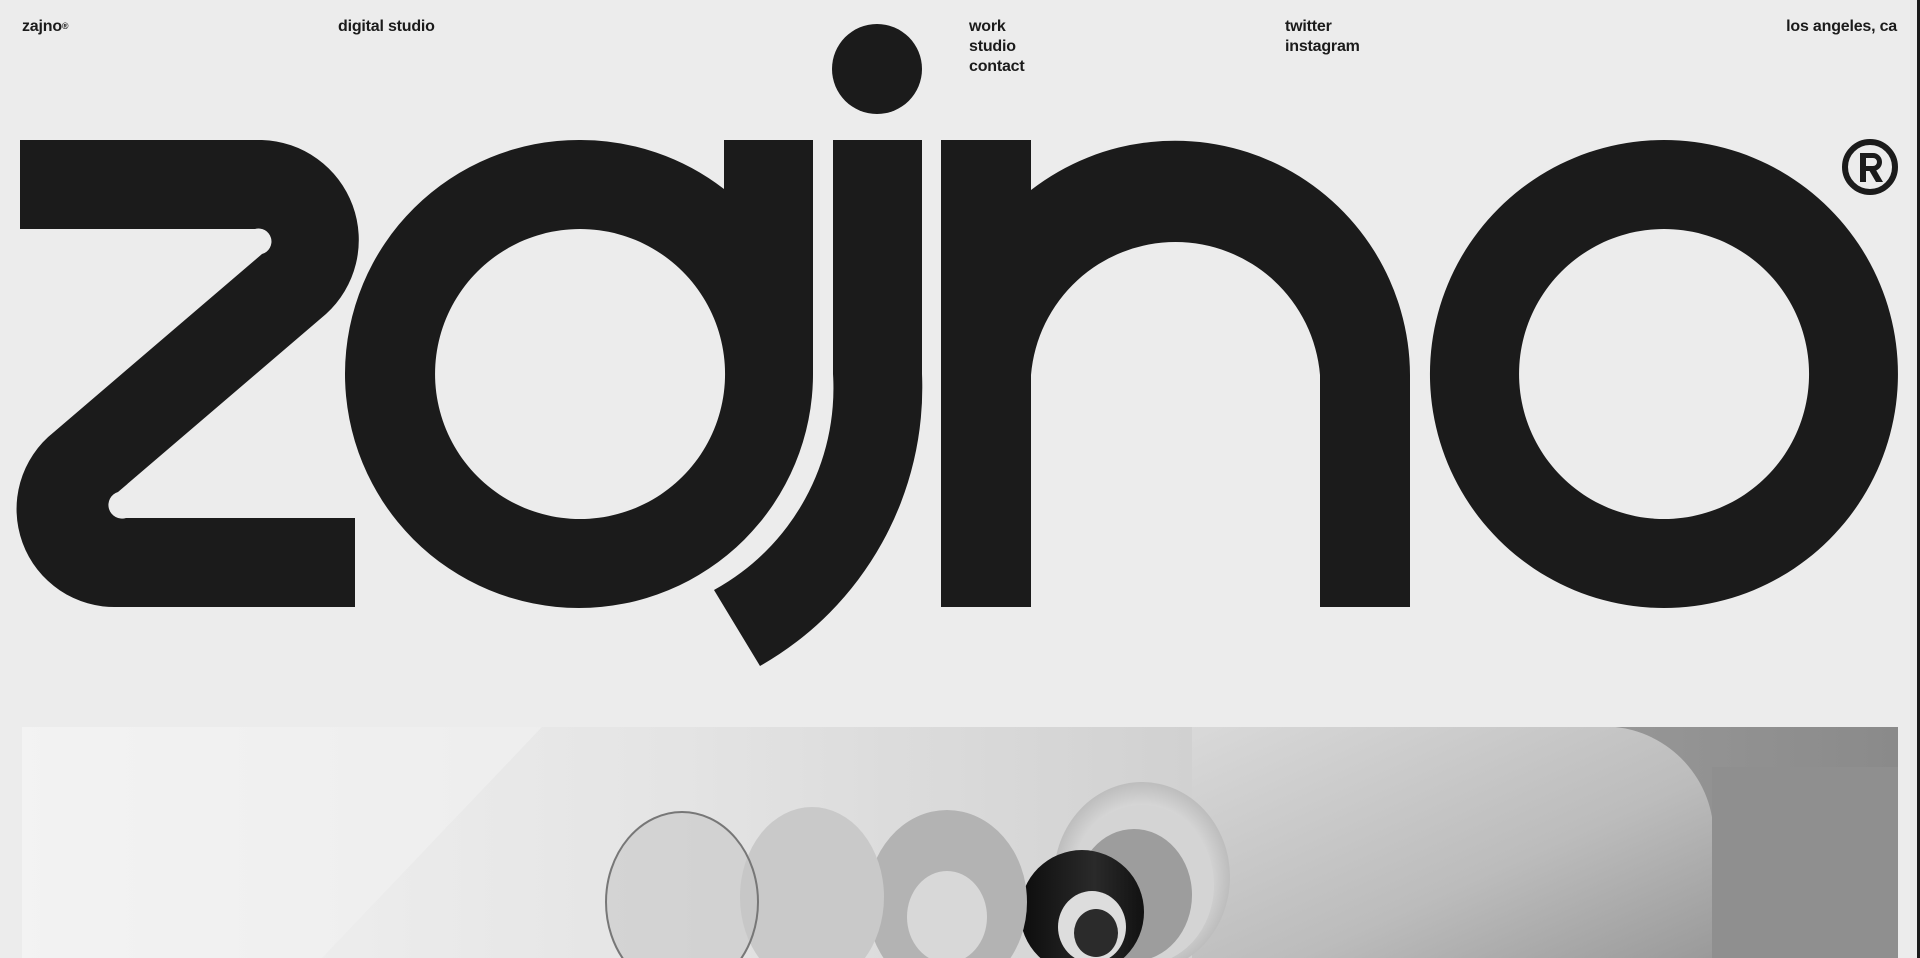  Describe the element at coordinates (187, 374) in the screenshot. I see `wordmark-letter-z` at that location.